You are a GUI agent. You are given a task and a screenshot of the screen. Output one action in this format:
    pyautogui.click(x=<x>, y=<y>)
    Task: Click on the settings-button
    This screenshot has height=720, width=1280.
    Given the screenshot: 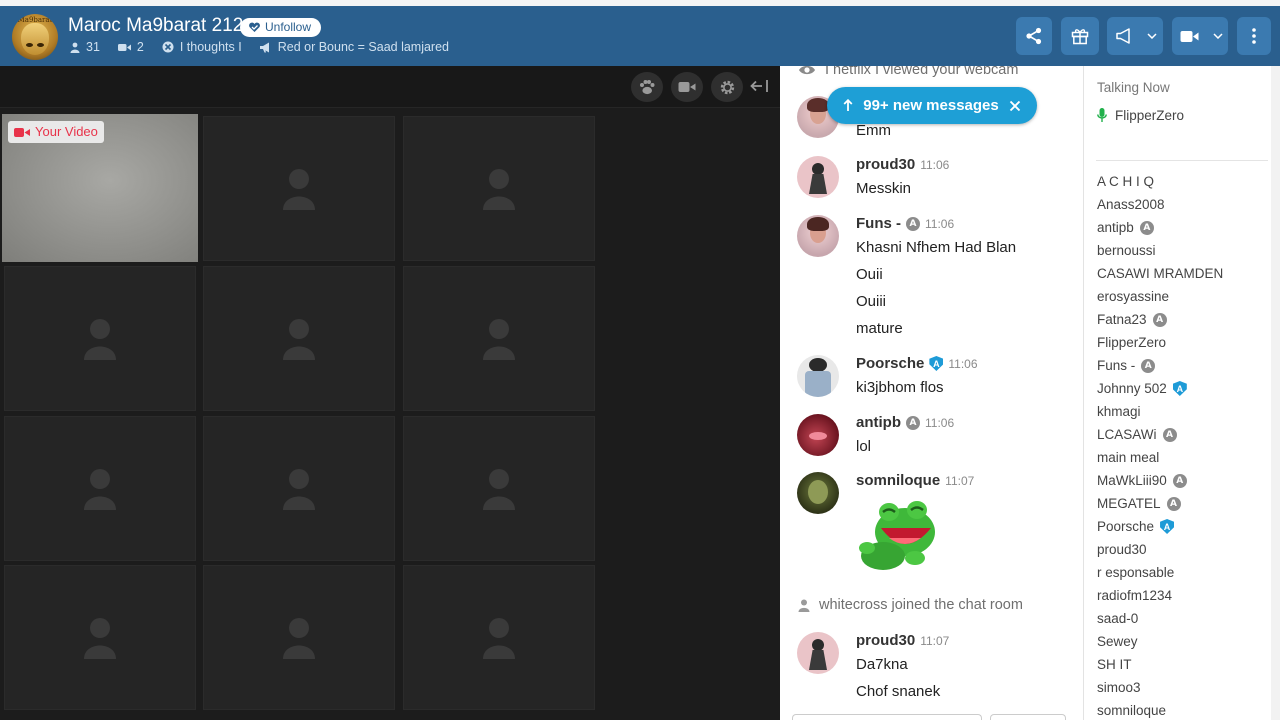 What is the action you would take?
    pyautogui.click(x=727, y=87)
    